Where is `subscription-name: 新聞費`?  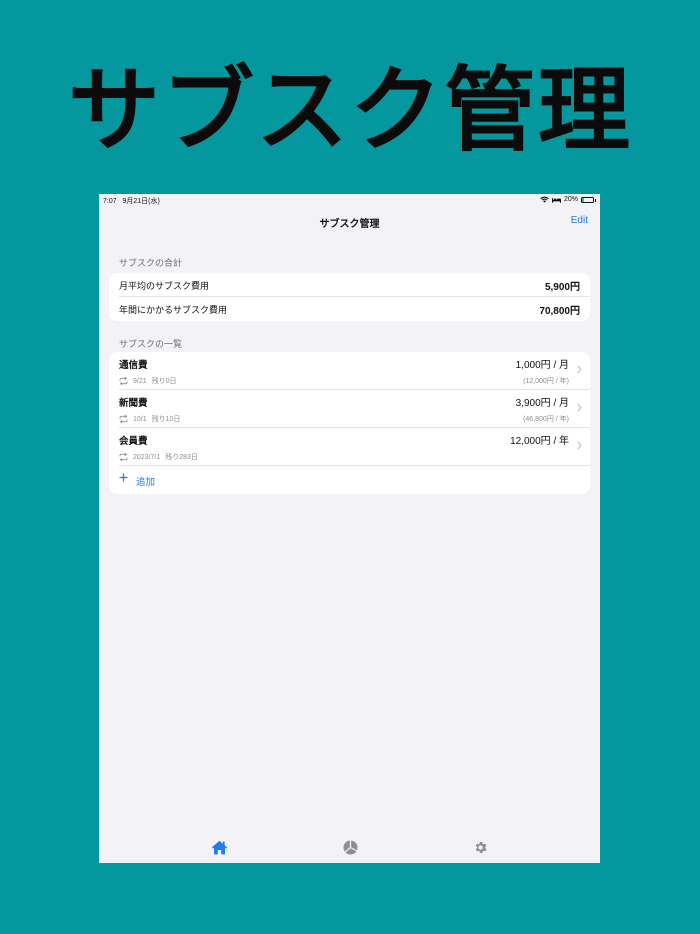
subscription-name: 新聞費 is located at coordinates (133, 403).